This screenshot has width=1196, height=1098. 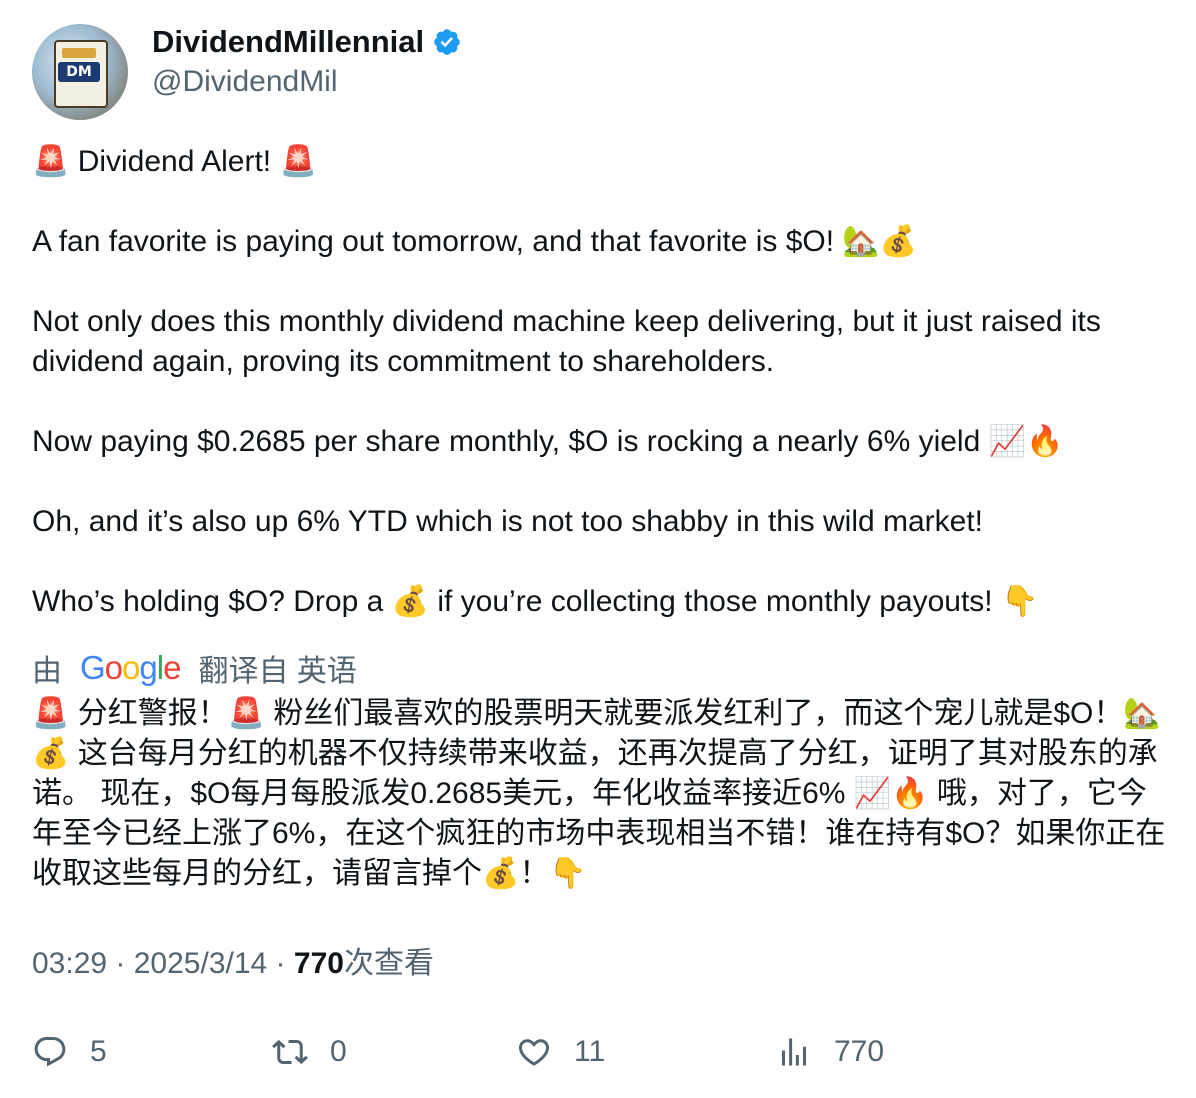 What do you see at coordinates (79, 53) in the screenshot?
I see `avatar-accent` at bounding box center [79, 53].